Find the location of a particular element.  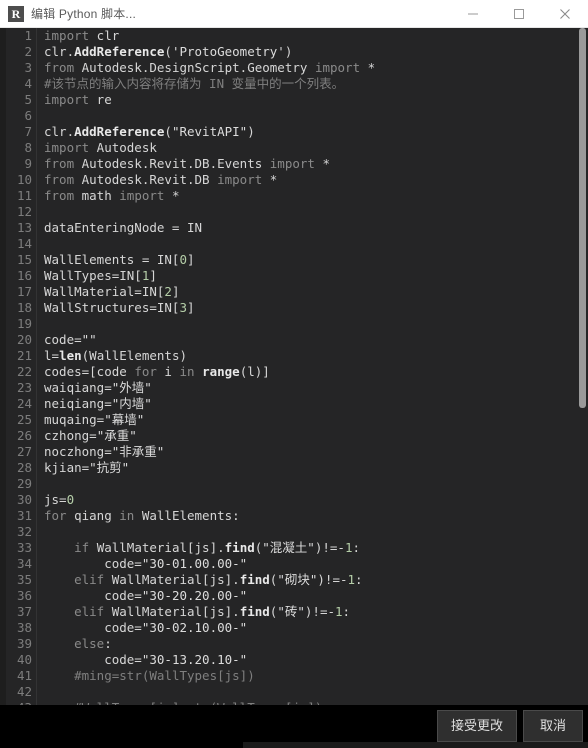

code-line-text: WallElements = IN[0] is located at coordinates (312, 260).